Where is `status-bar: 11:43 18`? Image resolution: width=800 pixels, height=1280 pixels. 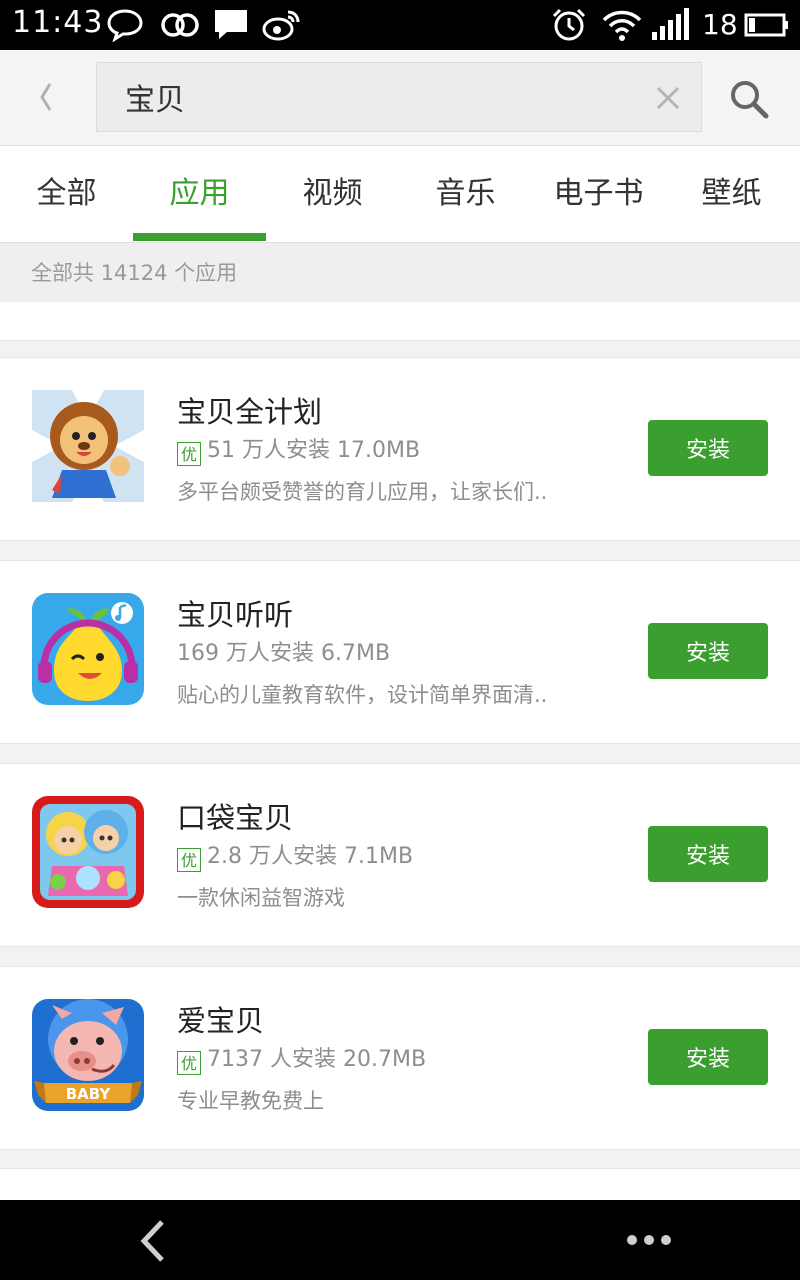
status-bar: 11:43 18 is located at coordinates (400, 25).